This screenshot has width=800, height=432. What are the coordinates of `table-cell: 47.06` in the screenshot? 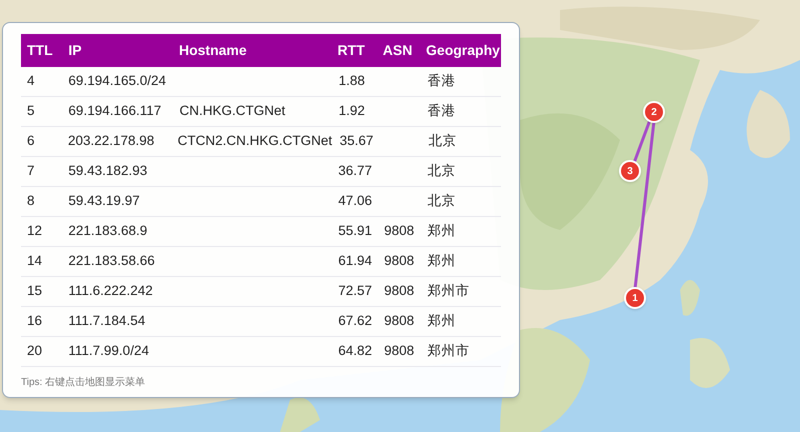 It's located at (355, 200).